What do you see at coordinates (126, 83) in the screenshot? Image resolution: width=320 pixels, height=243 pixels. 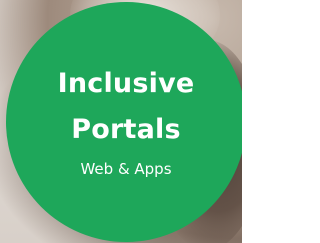 I see `service-title-line-1: Inclusive` at bounding box center [126, 83].